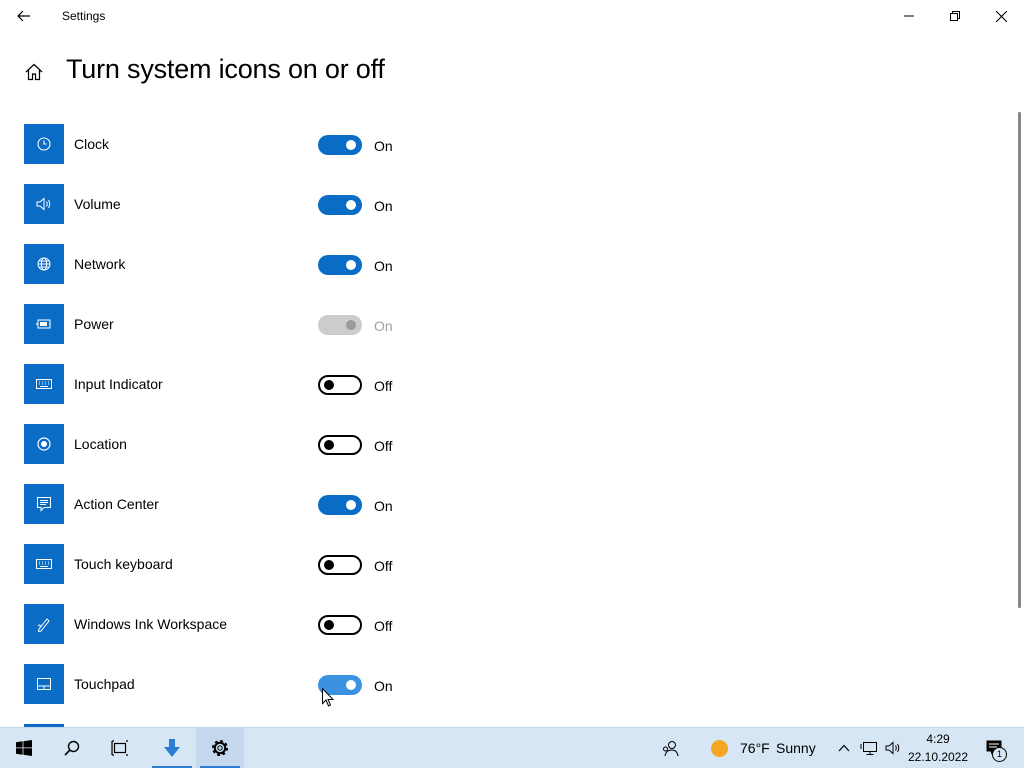 The width and height of the screenshot is (1024, 768). I want to click on windows-ink-toggle, so click(340, 625).